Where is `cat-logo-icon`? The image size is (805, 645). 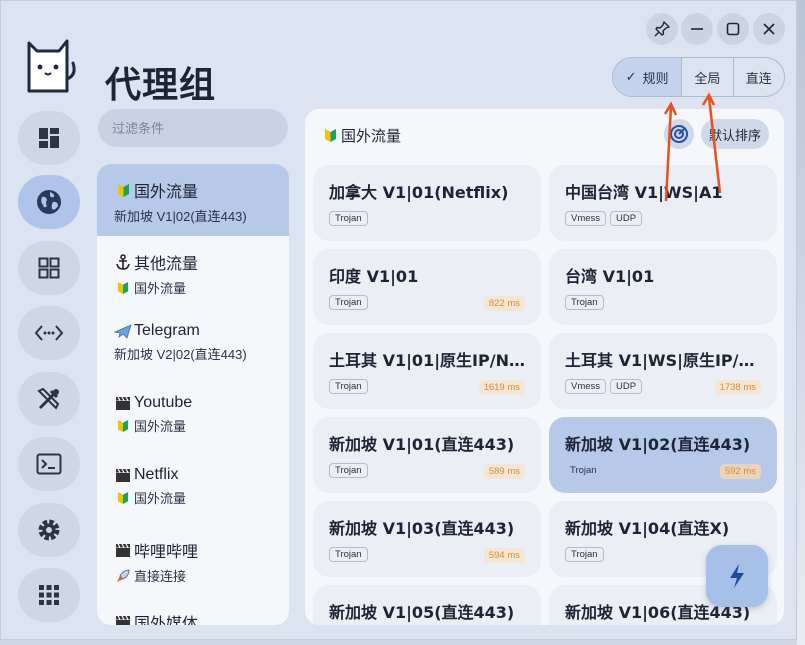
cat-logo-icon is located at coordinates (51, 66).